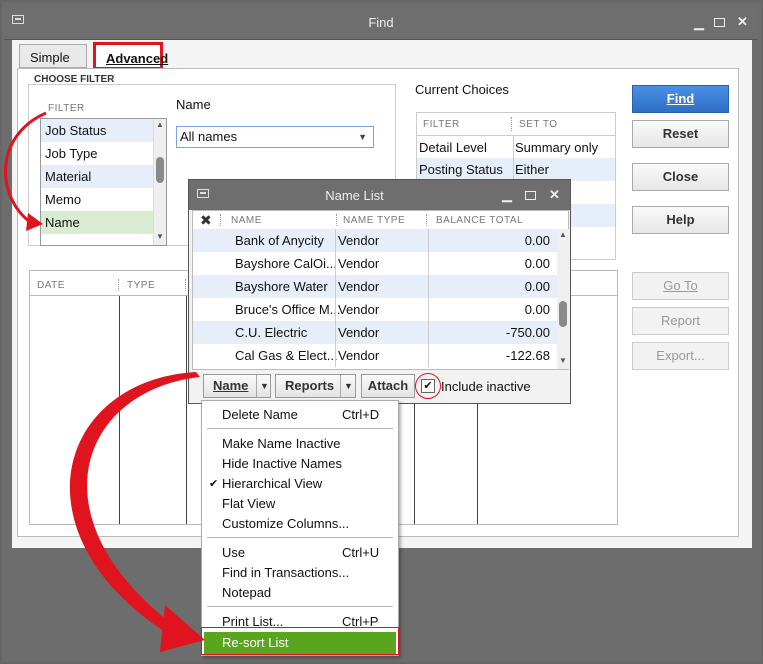 This screenshot has width=763, height=664. What do you see at coordinates (182, 628) in the screenshot?
I see `red-arrowhead-menu` at bounding box center [182, 628].